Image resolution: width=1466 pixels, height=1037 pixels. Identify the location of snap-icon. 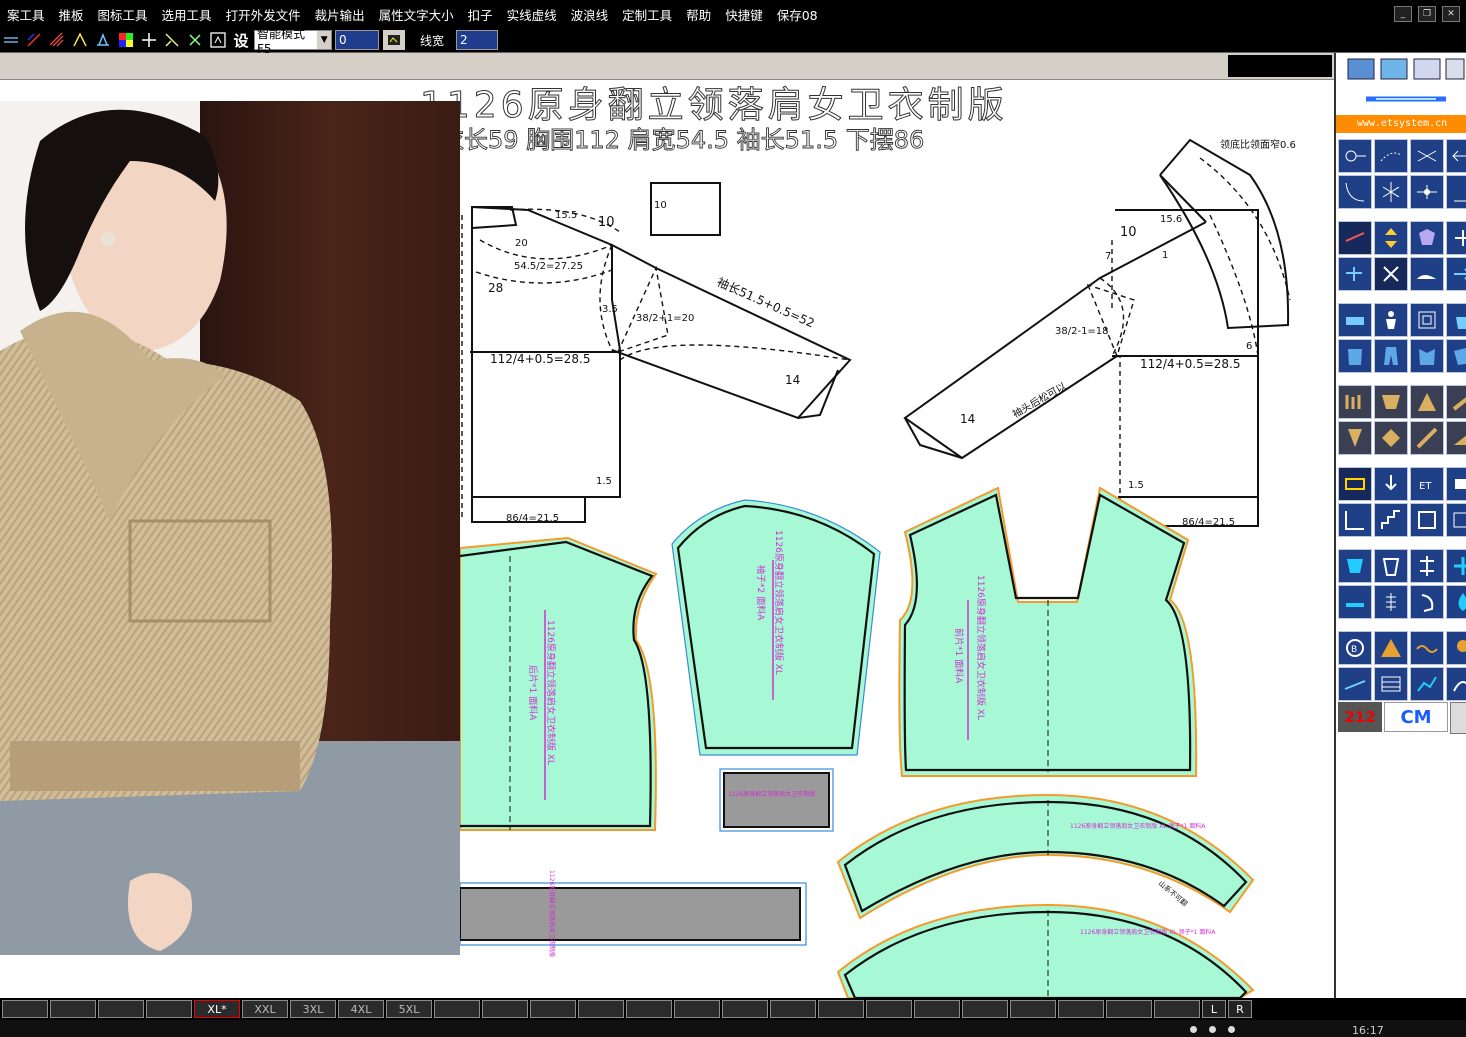
(394, 40).